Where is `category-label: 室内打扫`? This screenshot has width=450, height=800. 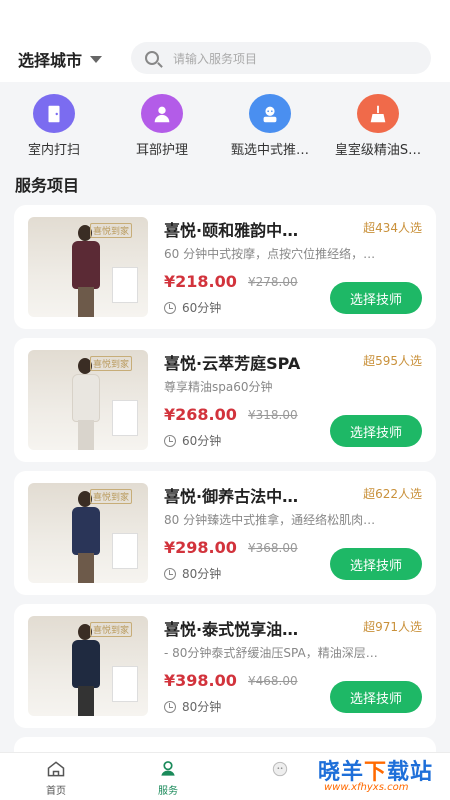 category-label: 室内打扫 is located at coordinates (53, 150).